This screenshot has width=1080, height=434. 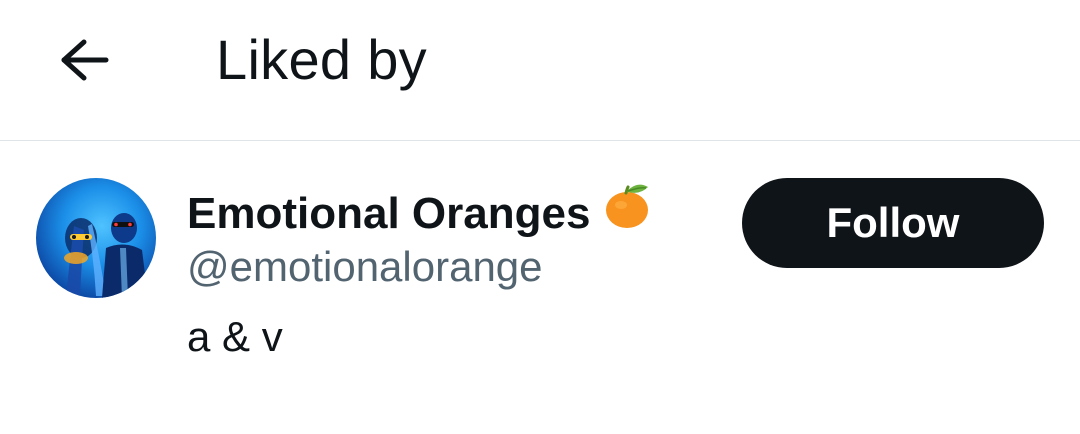 I want to click on avatar, so click(x=96, y=238).